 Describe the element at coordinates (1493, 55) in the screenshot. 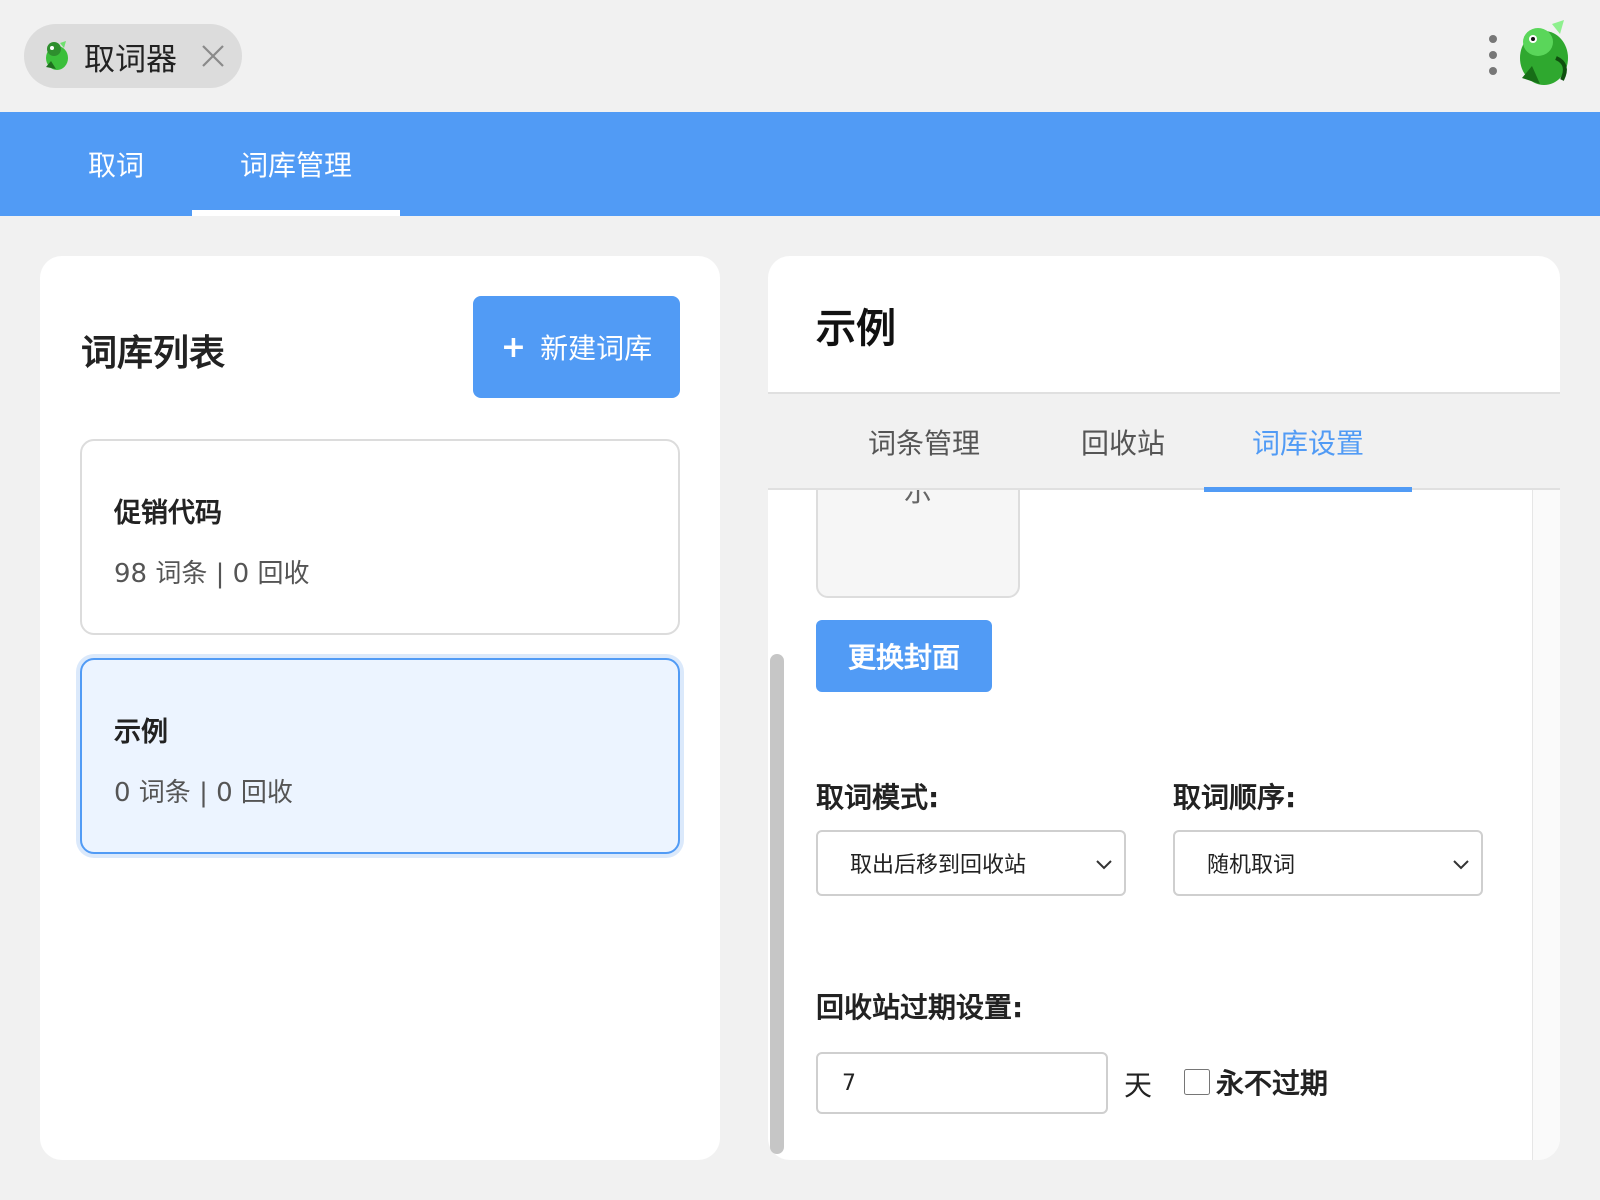

I see `more-vertical-icon` at that location.